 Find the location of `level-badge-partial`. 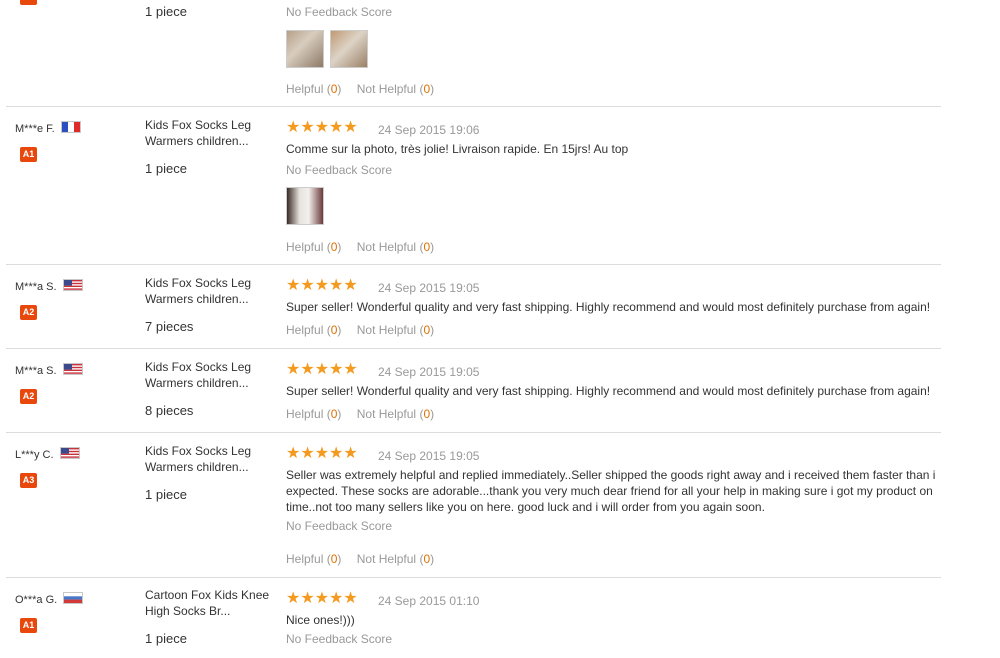

level-badge-partial is located at coordinates (28, 2).